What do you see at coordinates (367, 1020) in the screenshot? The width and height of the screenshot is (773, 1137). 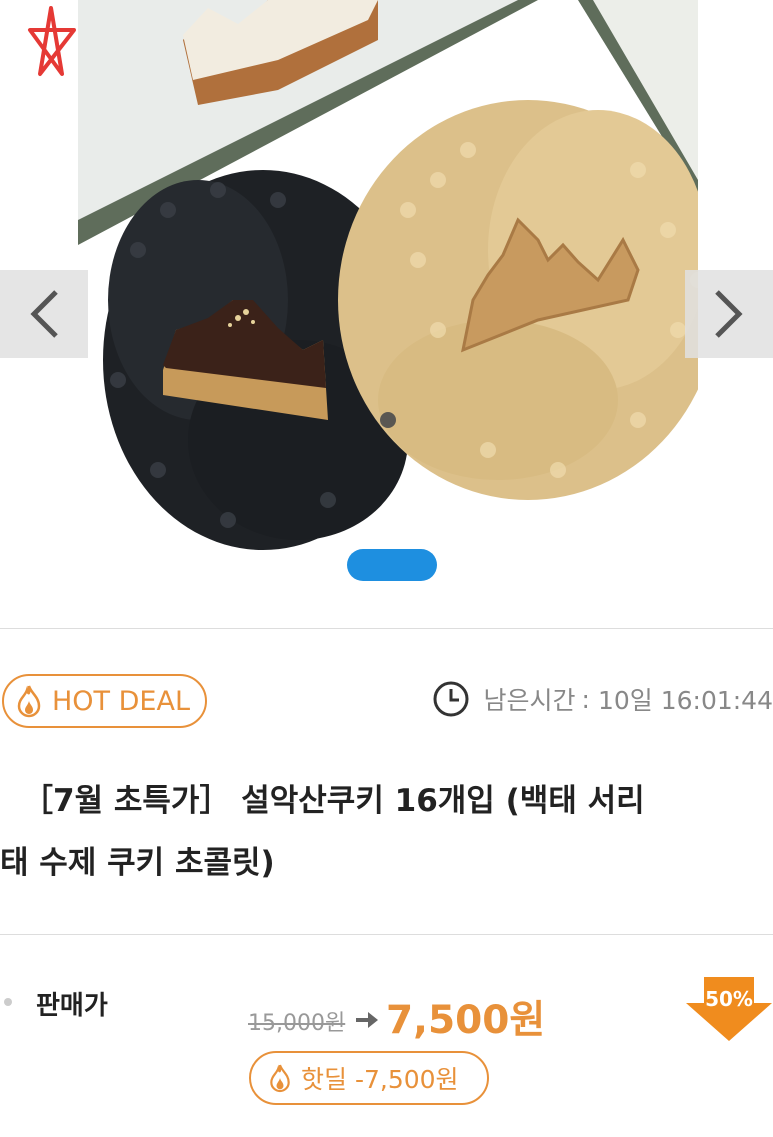 I see `arrow-right-icon` at bounding box center [367, 1020].